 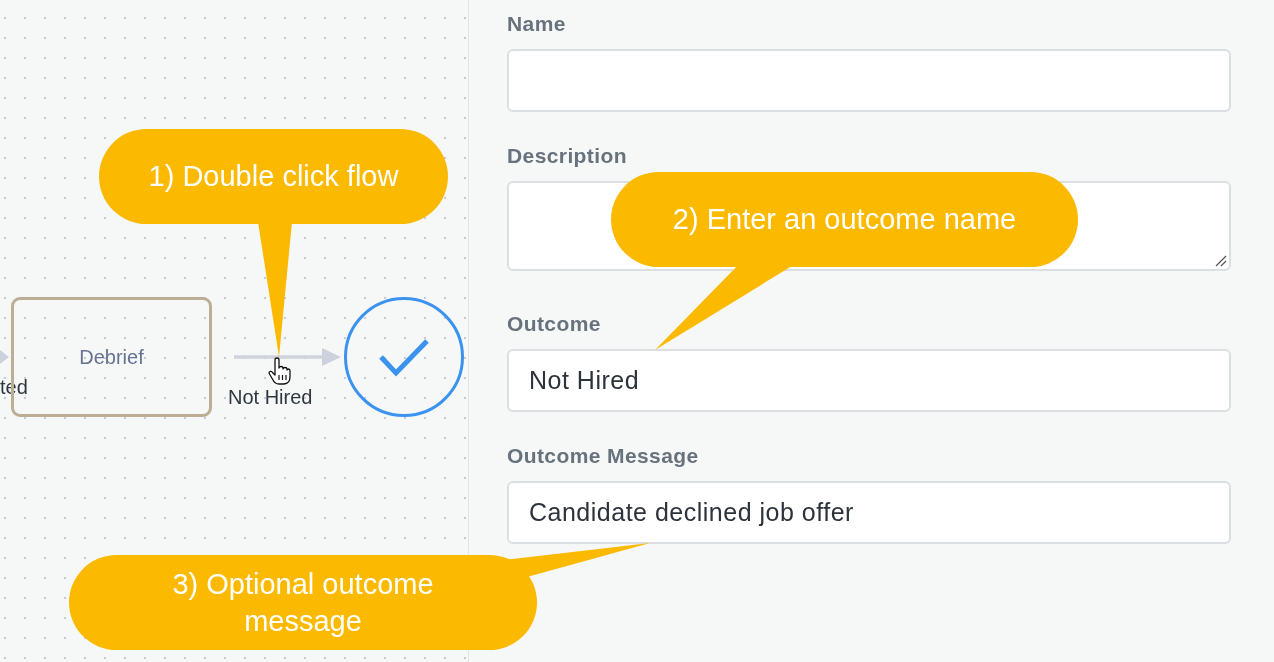 I want to click on check-icon, so click(x=404, y=357).